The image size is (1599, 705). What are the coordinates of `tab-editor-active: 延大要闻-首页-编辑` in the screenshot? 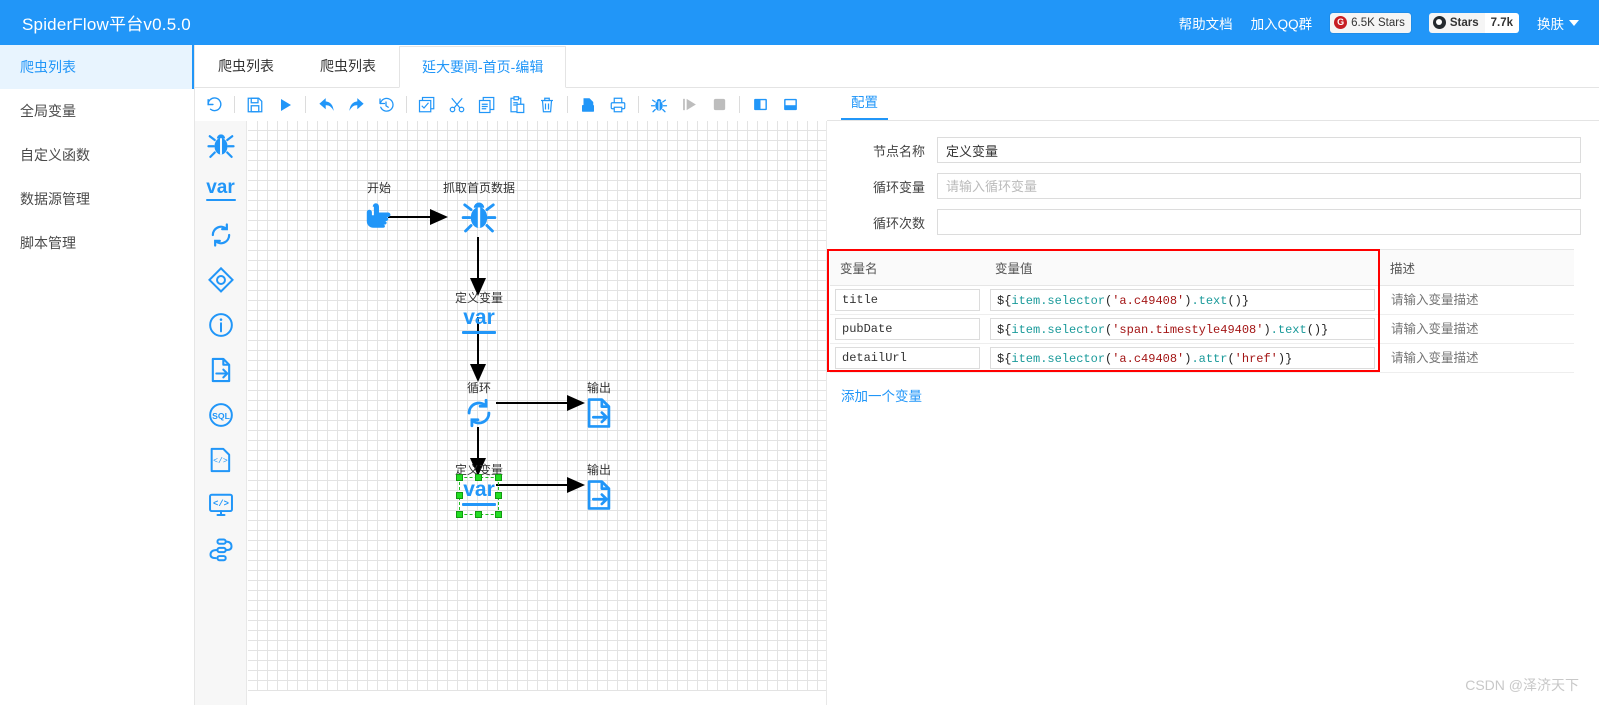 It's located at (483, 67).